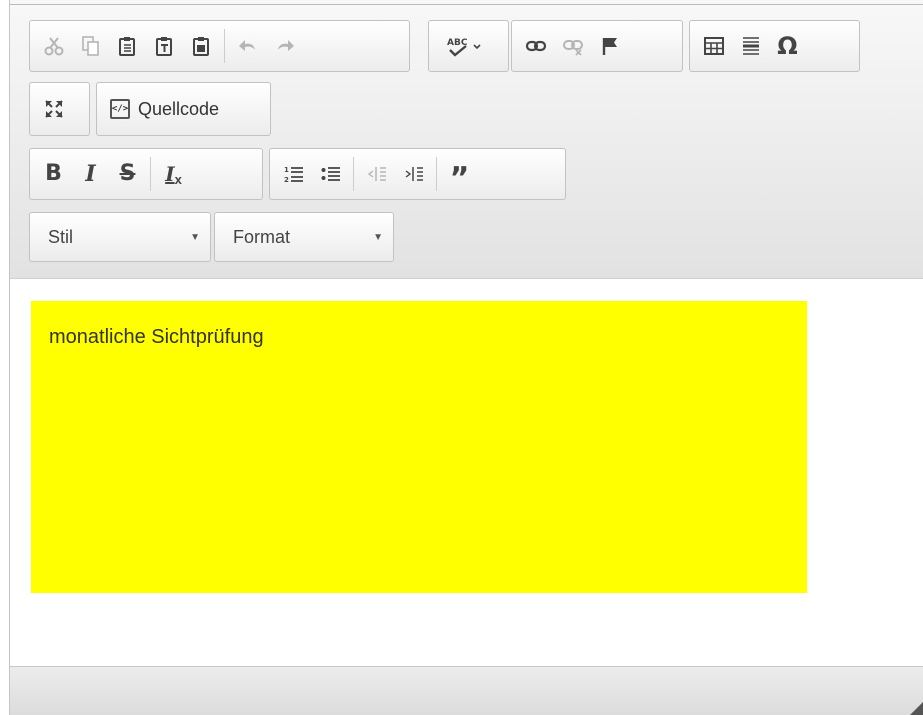  What do you see at coordinates (247, 46) in the screenshot?
I see `undo-icon` at bounding box center [247, 46].